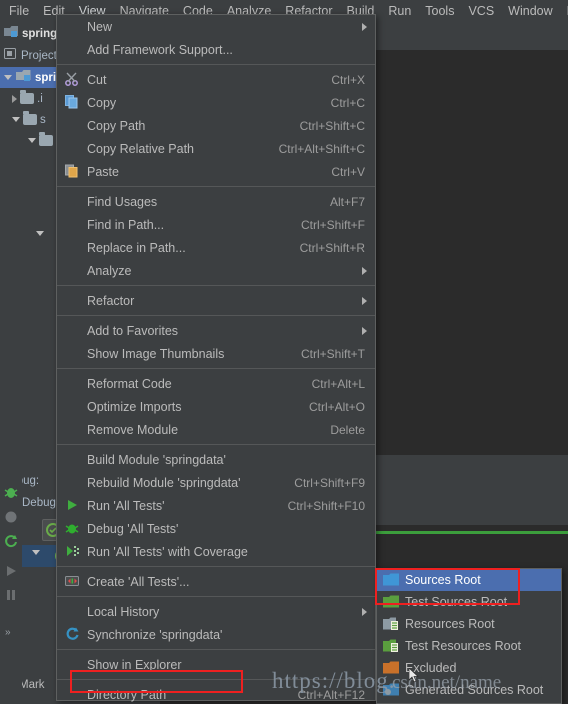 This screenshot has height=704, width=568. What do you see at coordinates (332, 247) in the screenshot?
I see `menu-item-accel: Ctrl+Shift+R` at bounding box center [332, 247].